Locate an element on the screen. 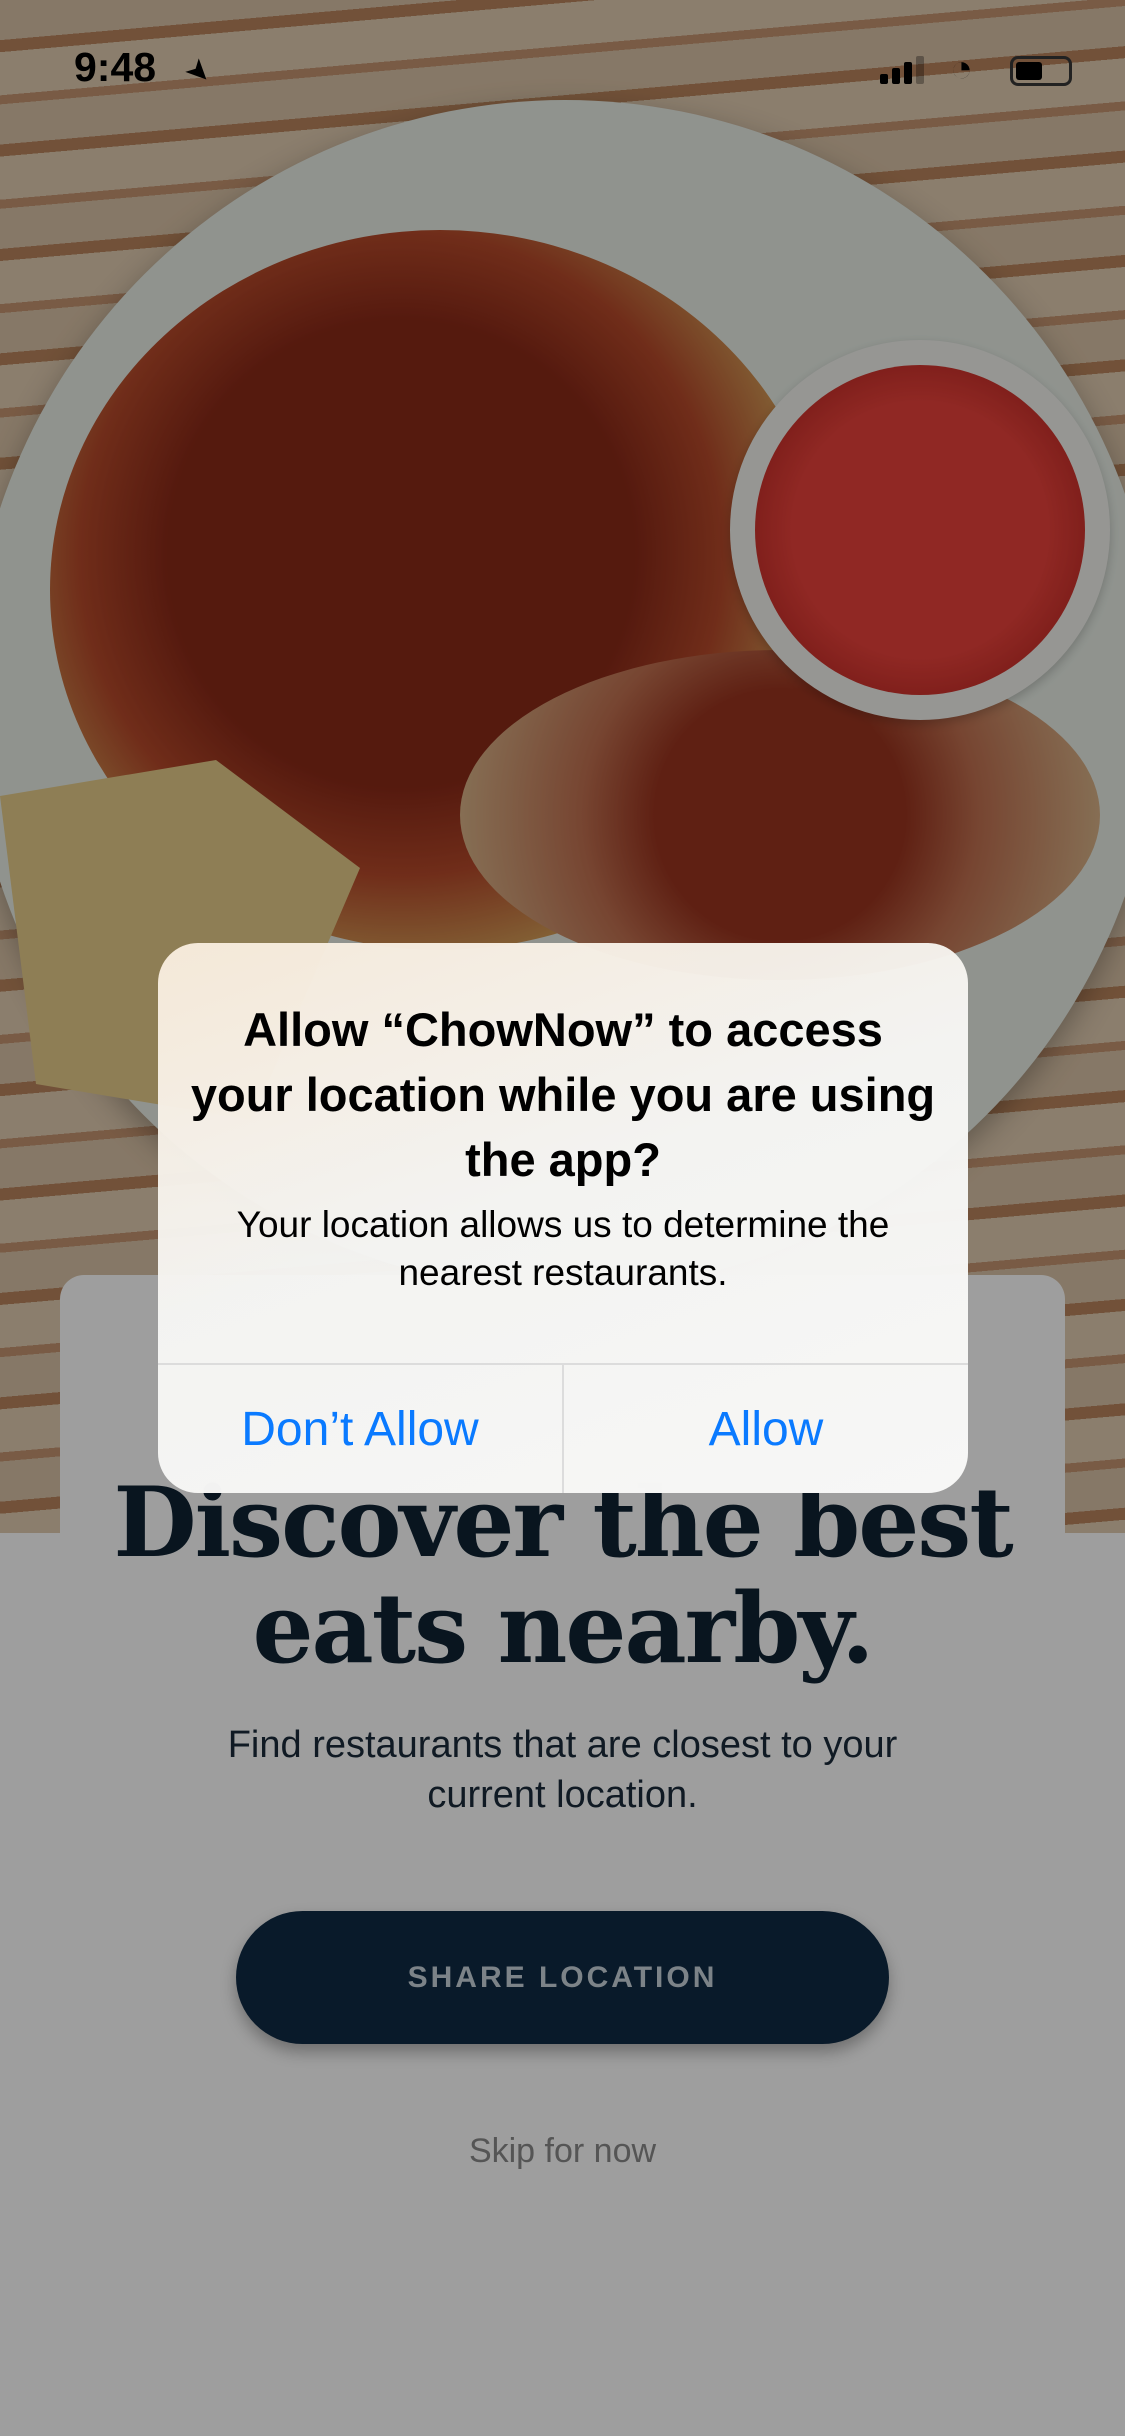  cellular-signal-icon is located at coordinates (902, 70).